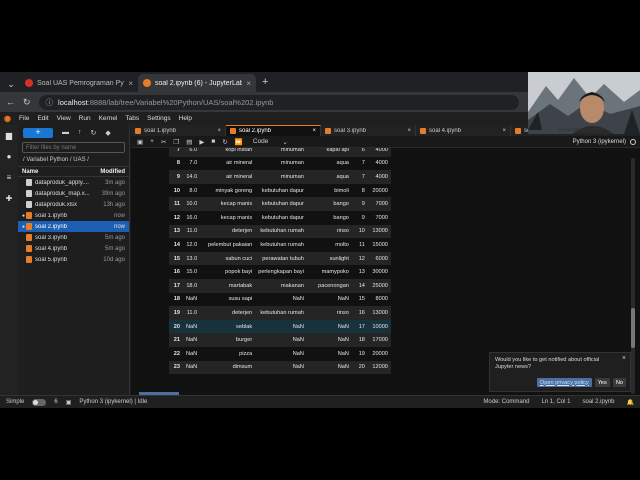  What do you see at coordinates (619, 382) in the screenshot?
I see `no-button: No` at bounding box center [619, 382].